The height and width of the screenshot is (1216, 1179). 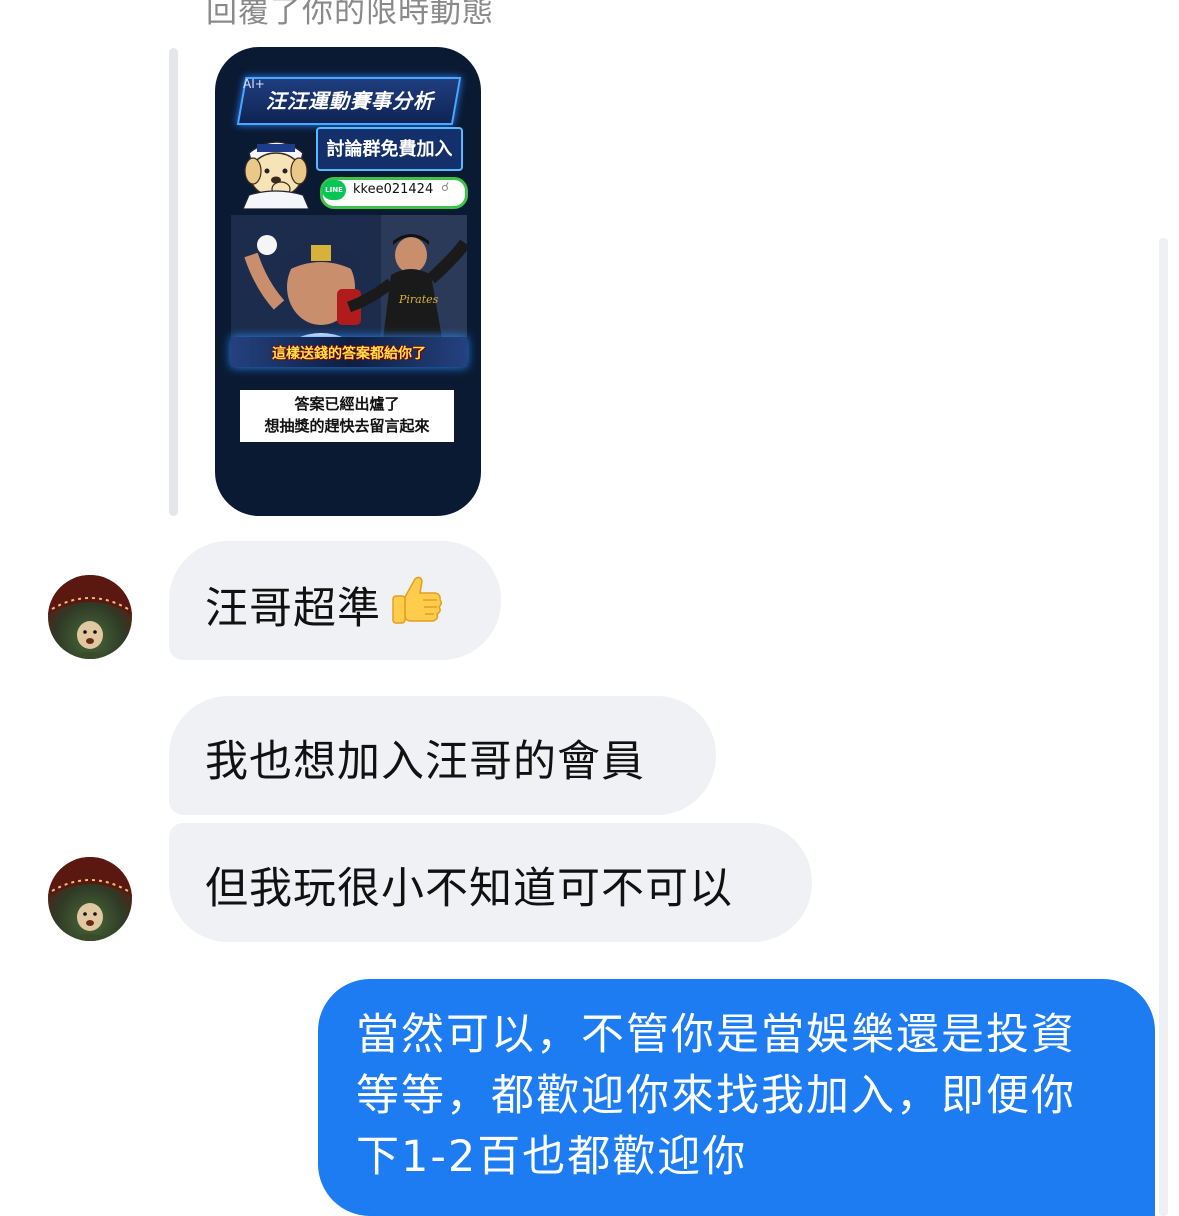 I want to click on search-icon: ☌, so click(x=445, y=187).